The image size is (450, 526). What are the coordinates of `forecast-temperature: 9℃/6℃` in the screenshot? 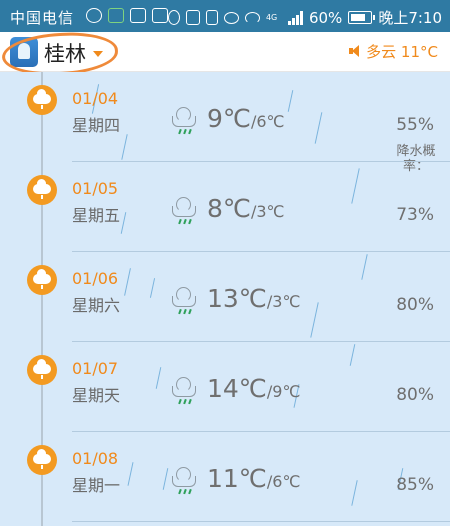 It's located at (246, 118).